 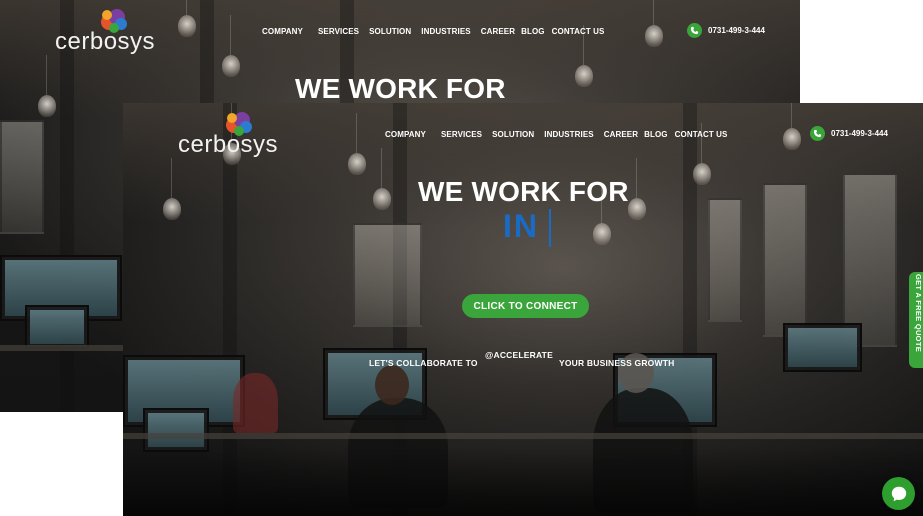 What do you see at coordinates (521, 226) in the screenshot?
I see `hero-typed-word: IN` at bounding box center [521, 226].